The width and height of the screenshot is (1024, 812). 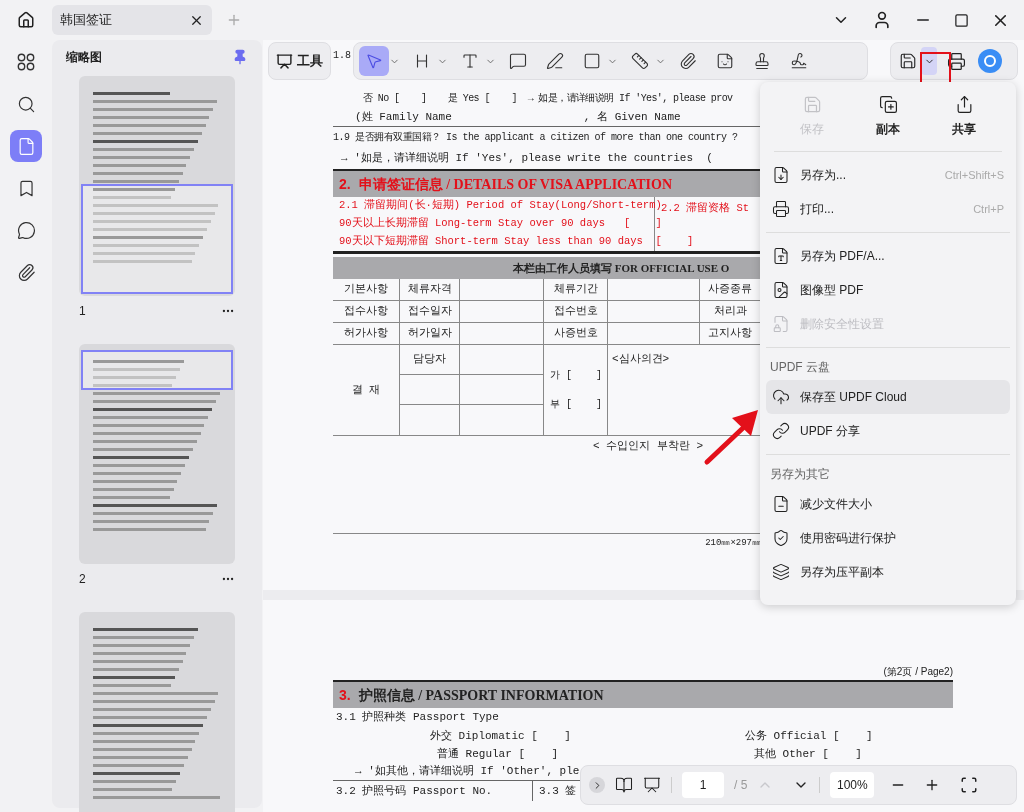 I want to click on form-text: 90天以上长期滞留 Long-term Stay over 90 days [ ], so click(x=500, y=224).